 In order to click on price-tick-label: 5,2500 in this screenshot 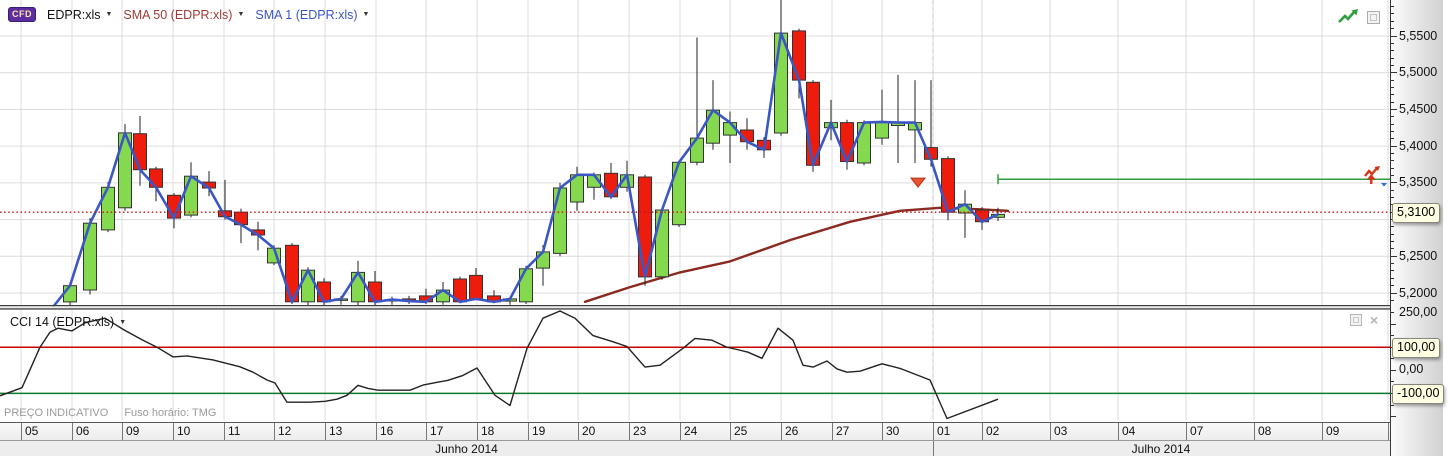, I will do `click(1418, 255)`.